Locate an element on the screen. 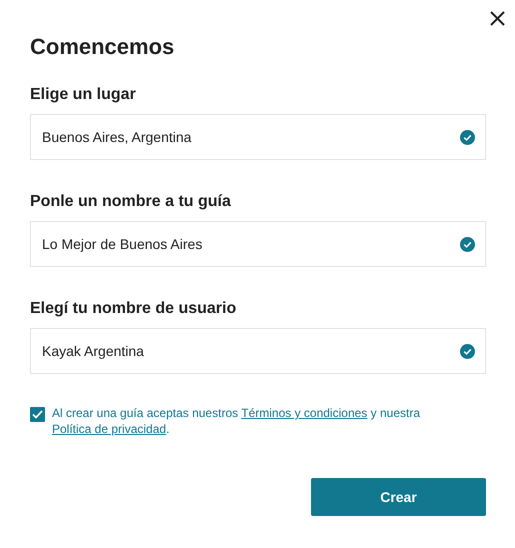  field-label: Elegí tu nombre de usuario is located at coordinates (134, 309).